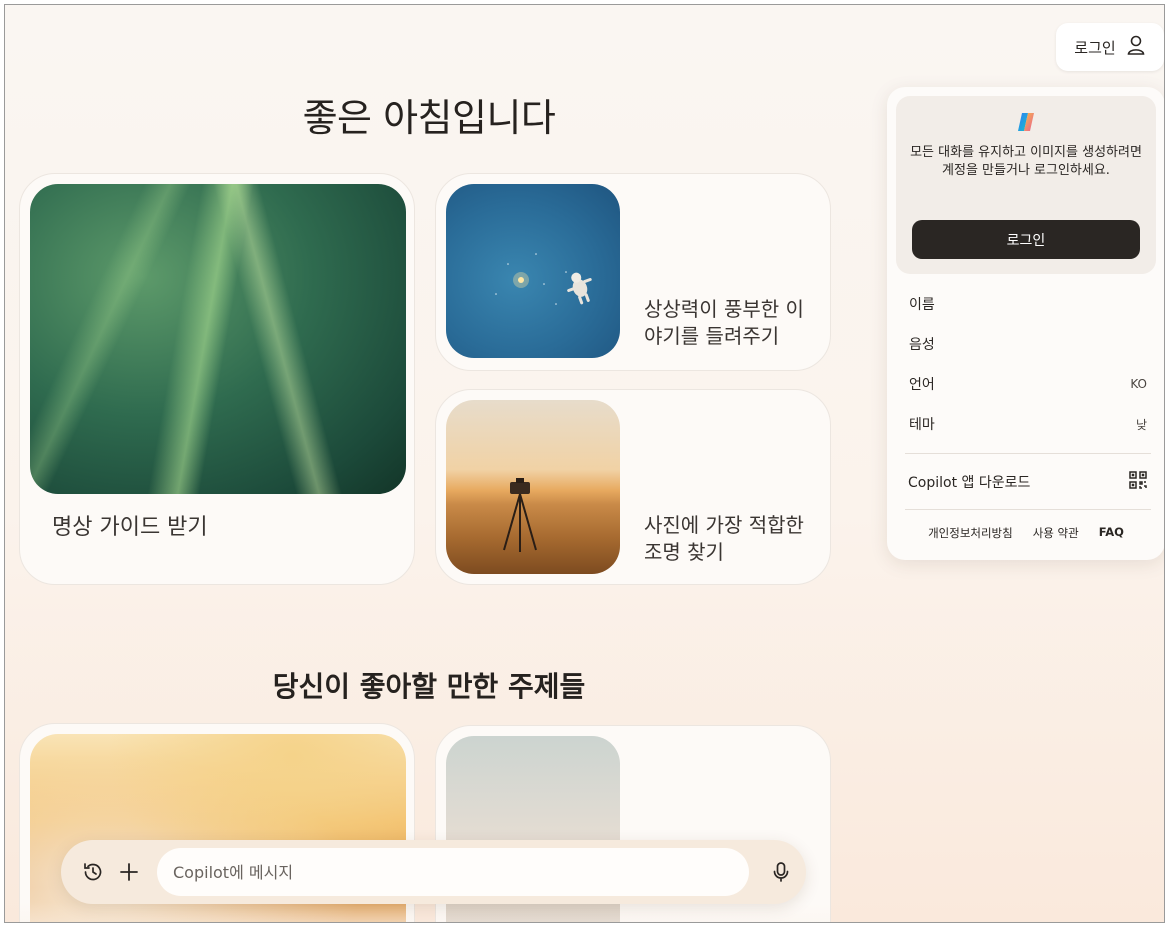 This screenshot has height=927, width=1169. Describe the element at coordinates (1028, 384) in the screenshot. I see `menu-item-language: 언어 KO` at that location.